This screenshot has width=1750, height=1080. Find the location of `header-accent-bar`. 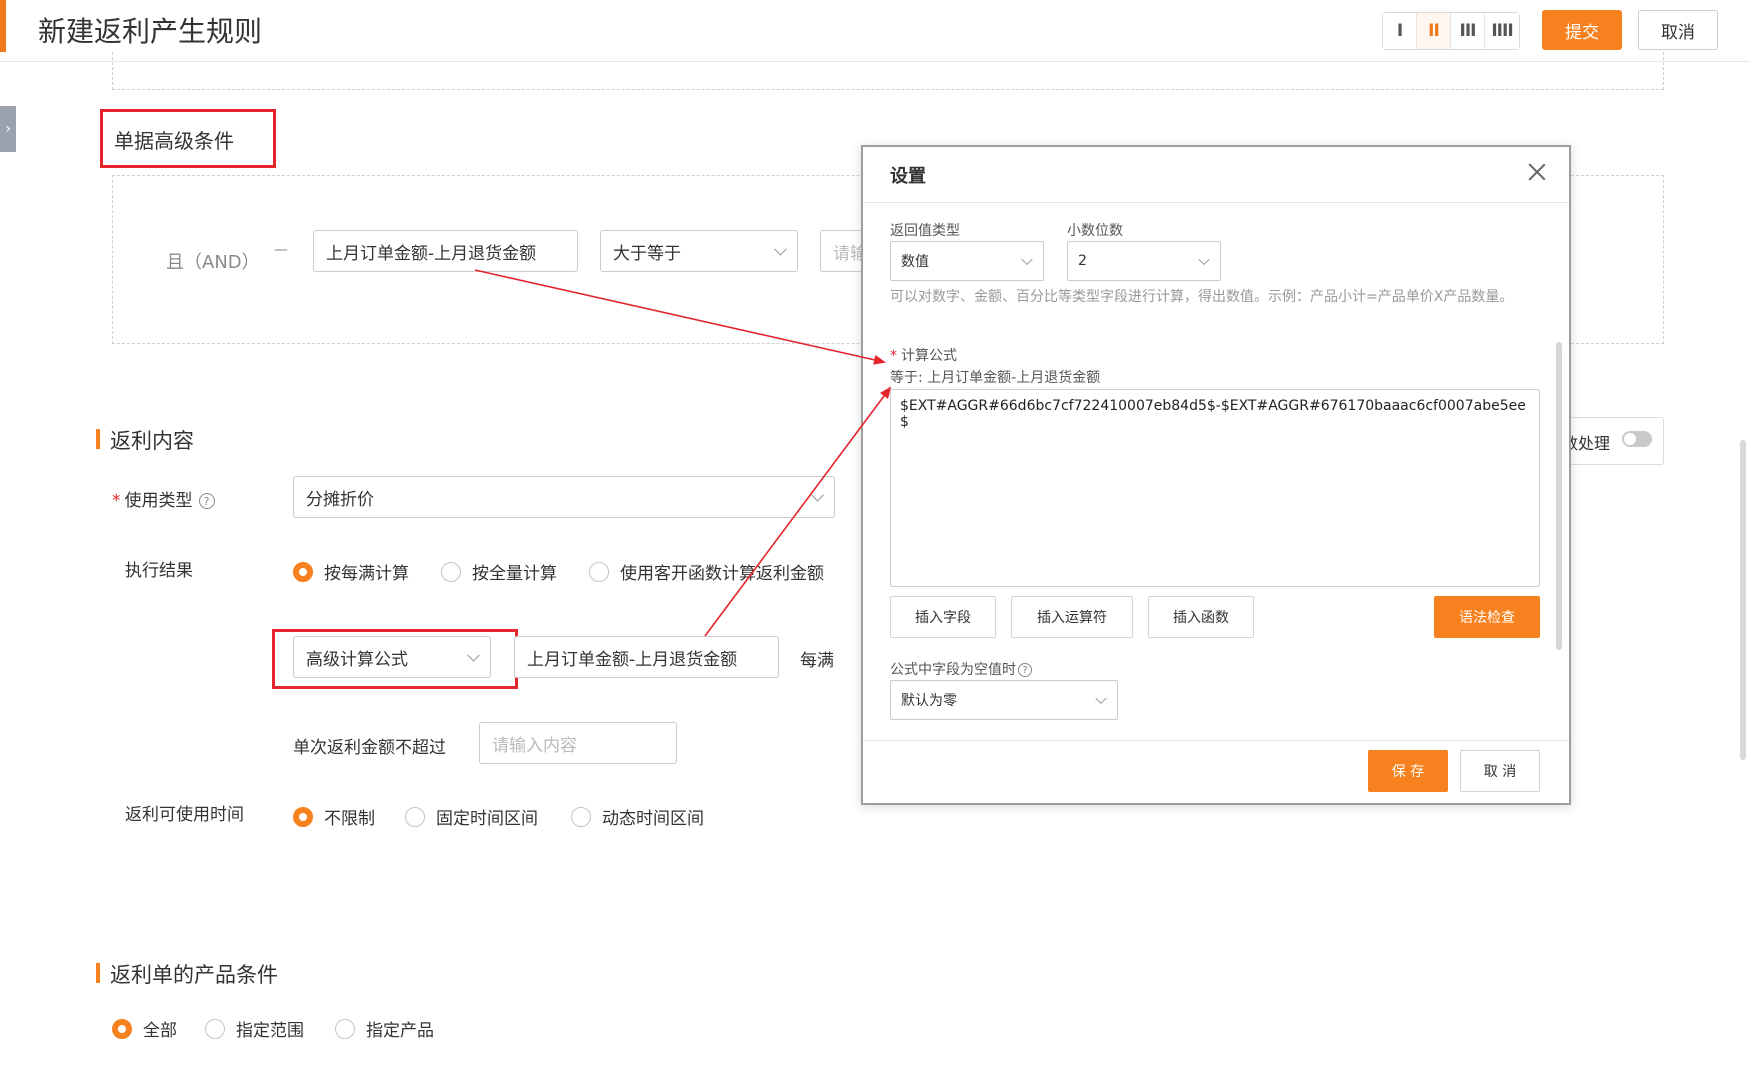

header-accent-bar is located at coordinates (3, 26).